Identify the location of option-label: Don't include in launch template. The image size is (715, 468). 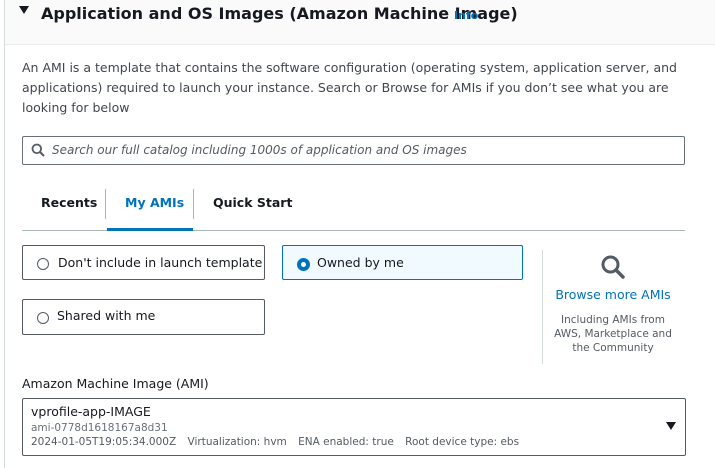
(160, 262).